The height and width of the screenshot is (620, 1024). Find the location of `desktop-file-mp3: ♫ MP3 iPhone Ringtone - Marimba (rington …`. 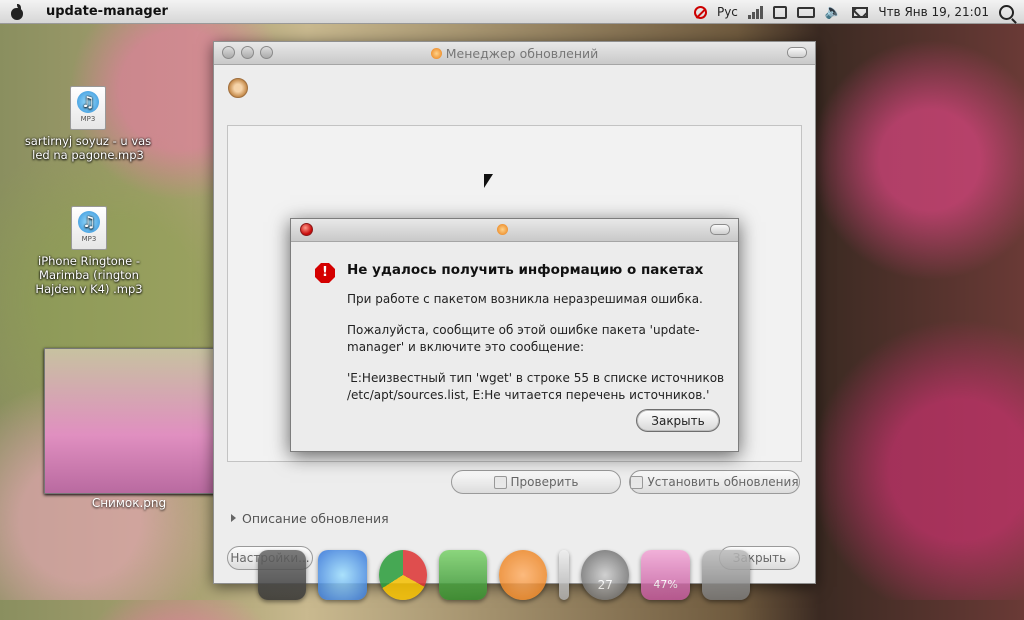

desktop-file-mp3: ♫ MP3 iPhone Ringtone - Marimba (rington … is located at coordinates (89, 251).